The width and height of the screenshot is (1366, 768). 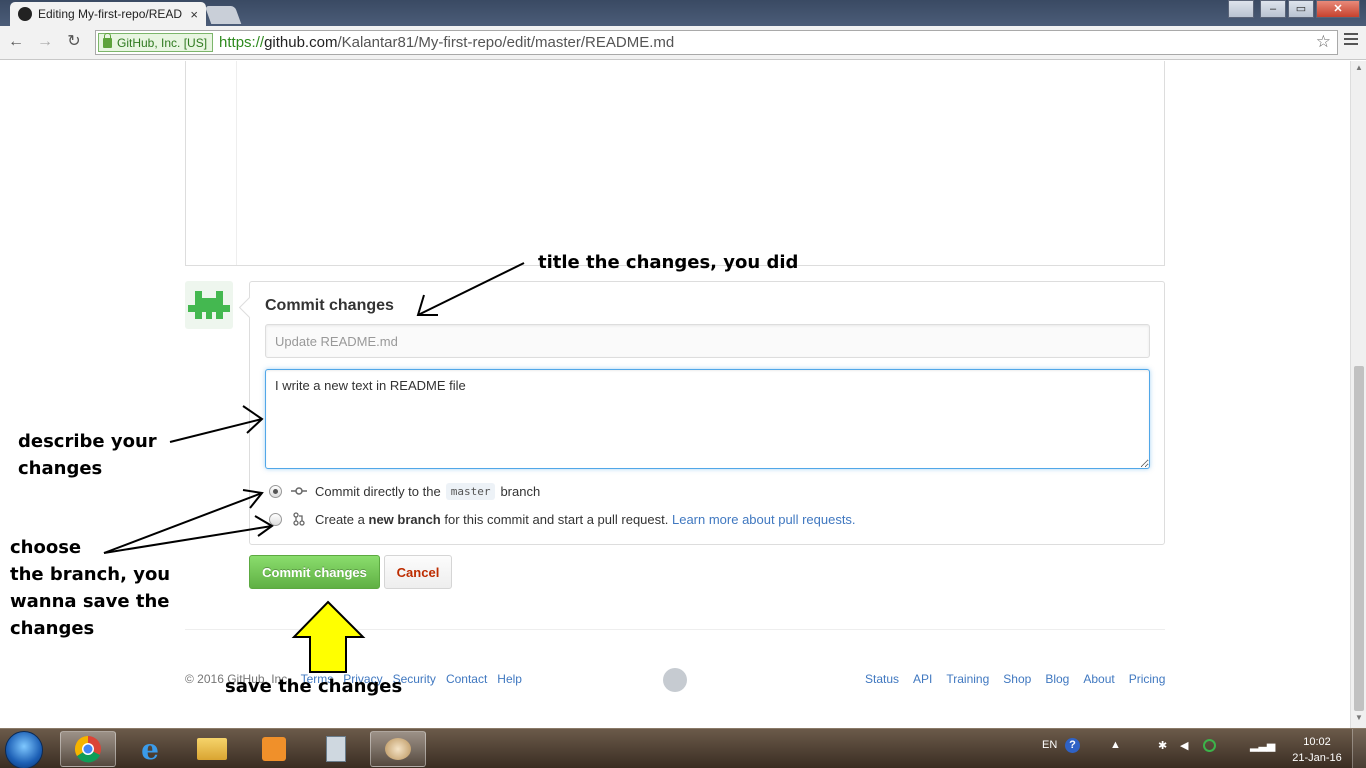 I want to click on commit-changes-button: Commit changes, so click(x=314, y=572).